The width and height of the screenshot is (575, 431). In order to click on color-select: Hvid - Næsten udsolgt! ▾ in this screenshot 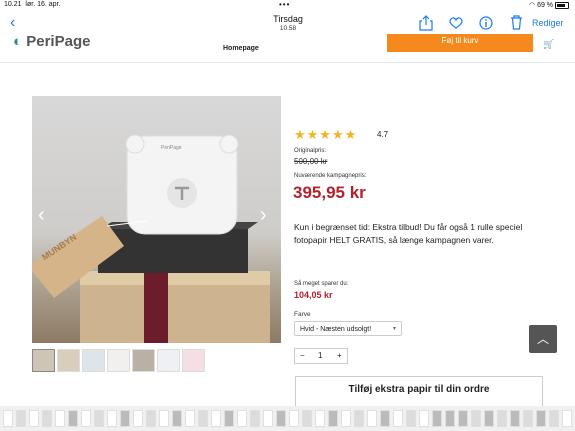, I will do `click(348, 328)`.